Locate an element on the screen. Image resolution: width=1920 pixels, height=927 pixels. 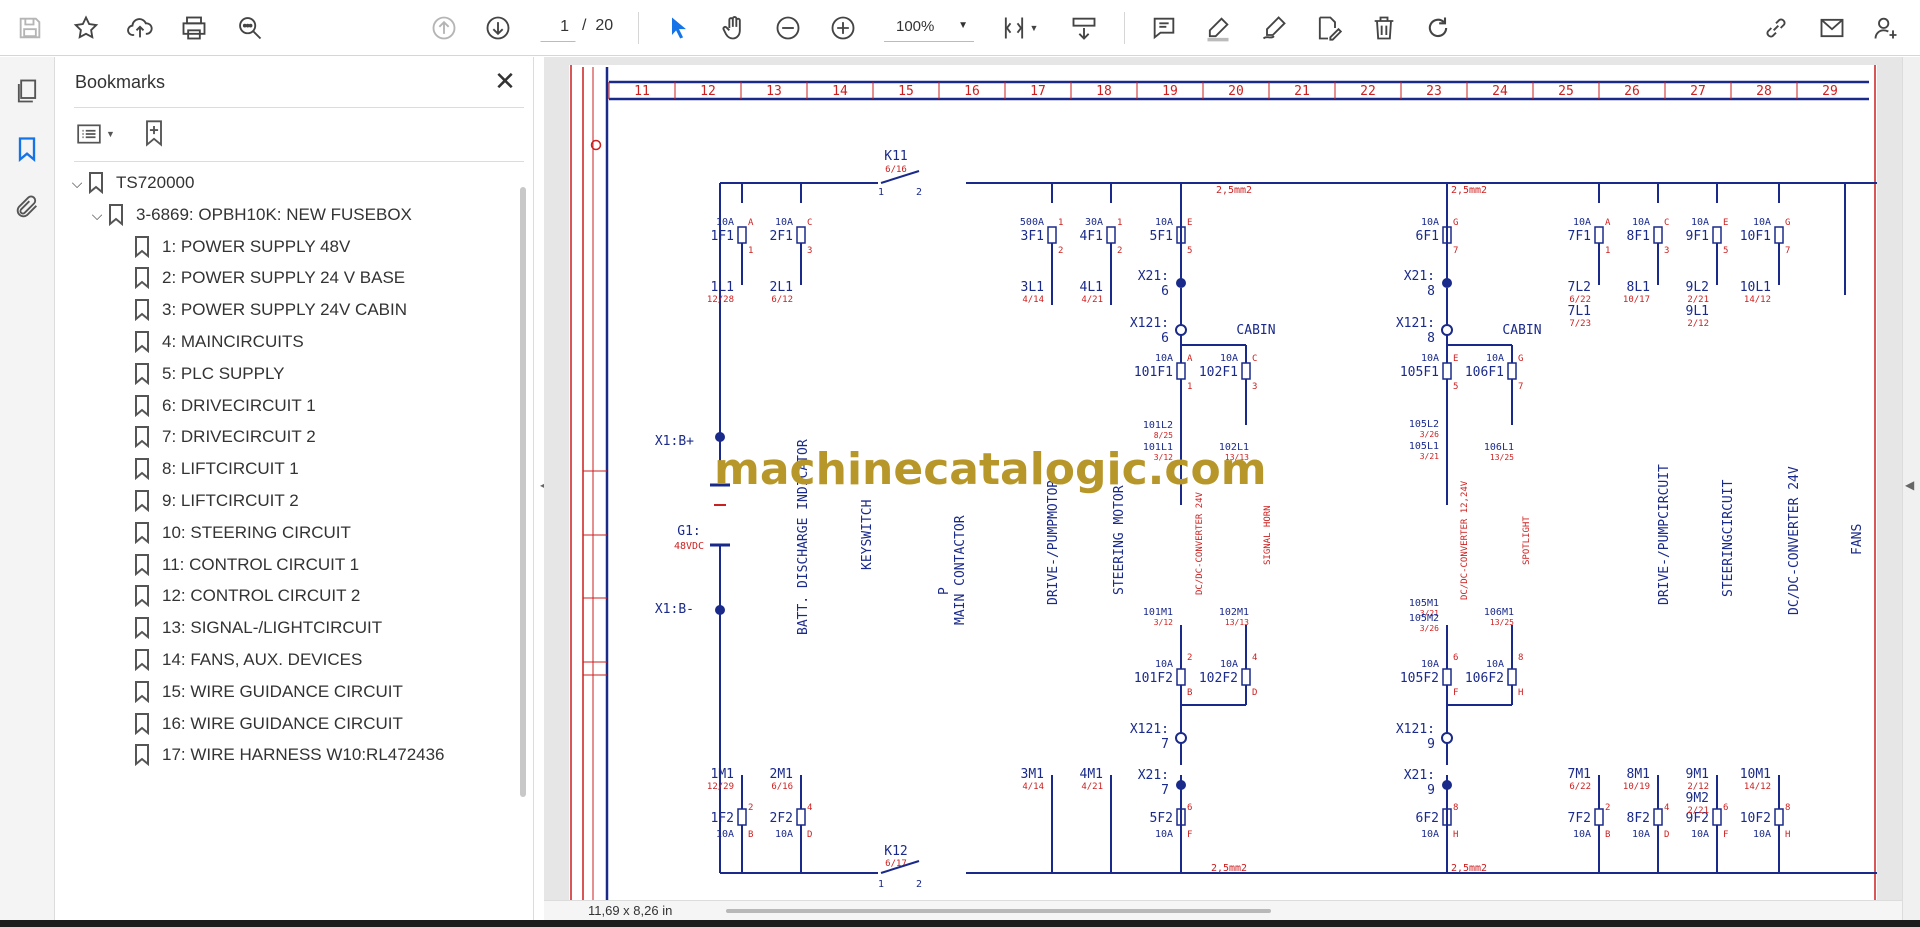
connector-number: 8 is located at coordinates (1431, 338).